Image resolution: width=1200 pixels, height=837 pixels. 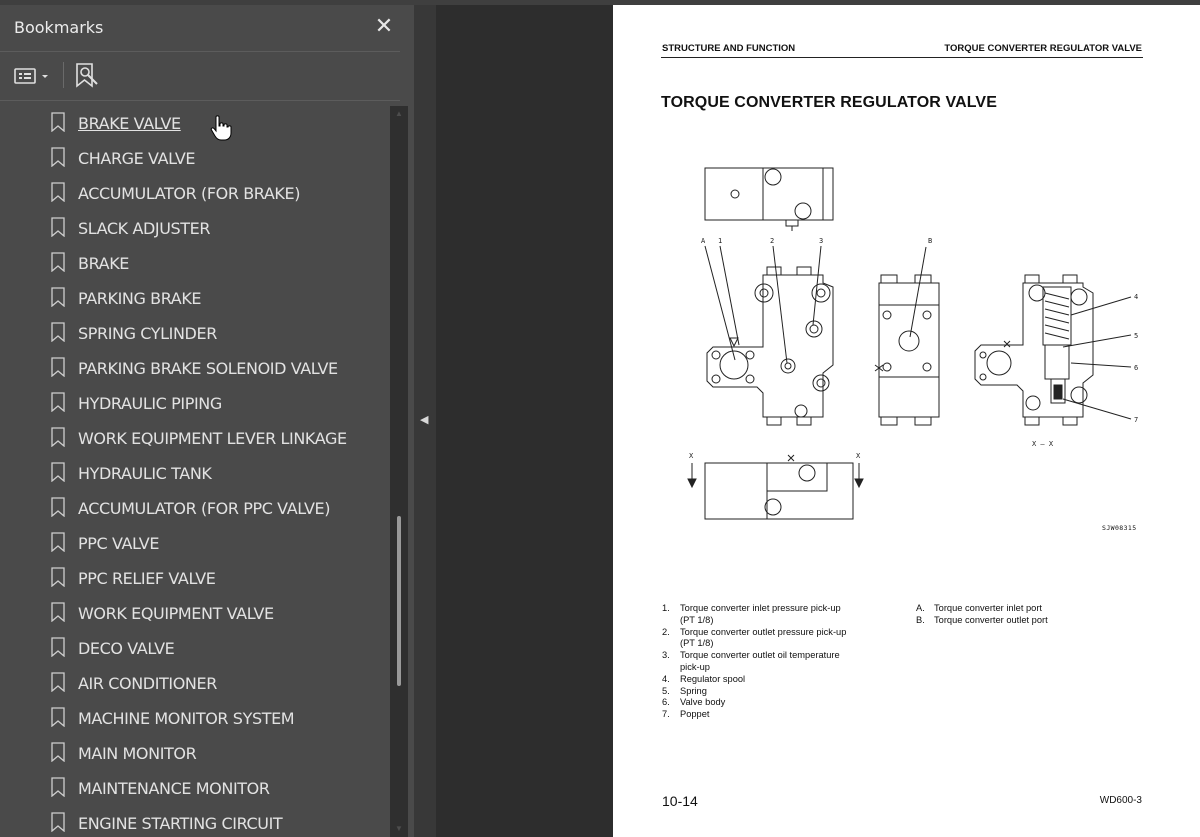 I want to click on callout-label: 7, so click(x=1136, y=420).